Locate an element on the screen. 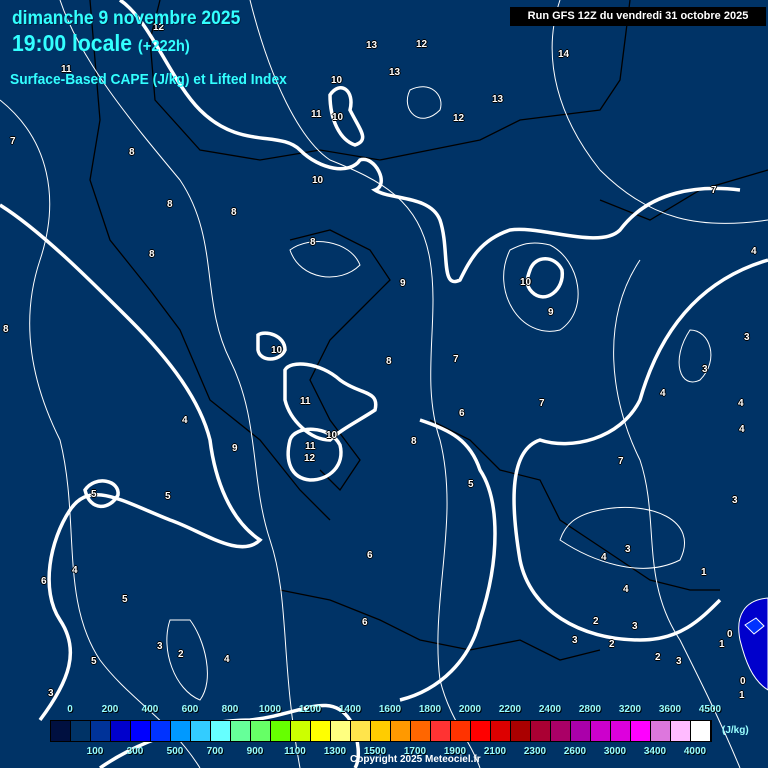 This screenshot has width=768, height=768. legend-tick-bottom: 2600 is located at coordinates (575, 751).